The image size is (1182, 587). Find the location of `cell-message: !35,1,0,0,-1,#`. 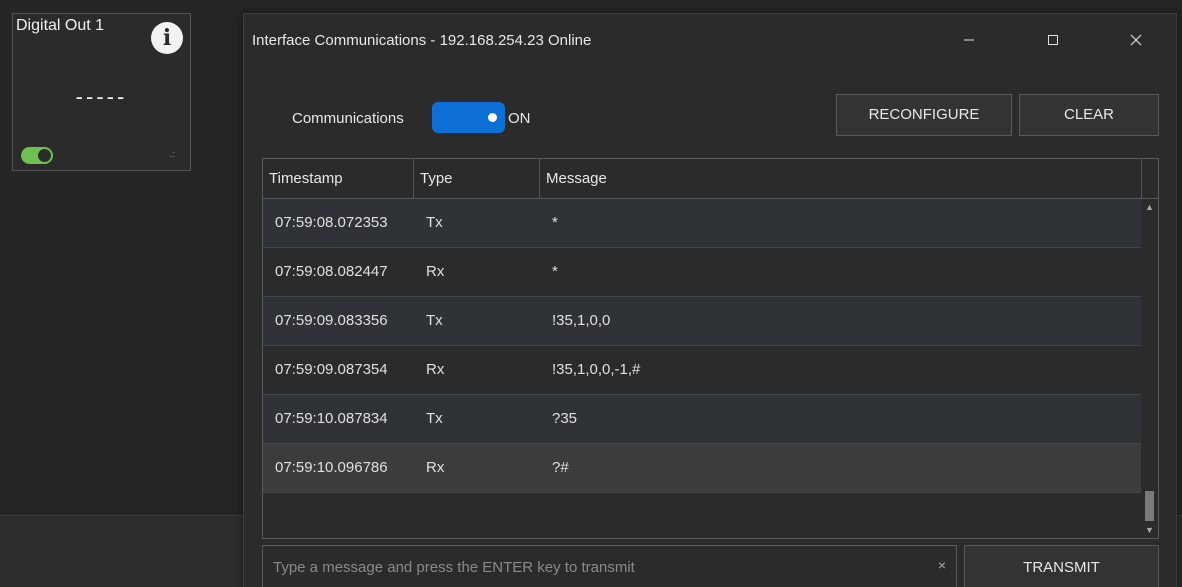

cell-message: !35,1,0,0,-1,# is located at coordinates (596, 369).